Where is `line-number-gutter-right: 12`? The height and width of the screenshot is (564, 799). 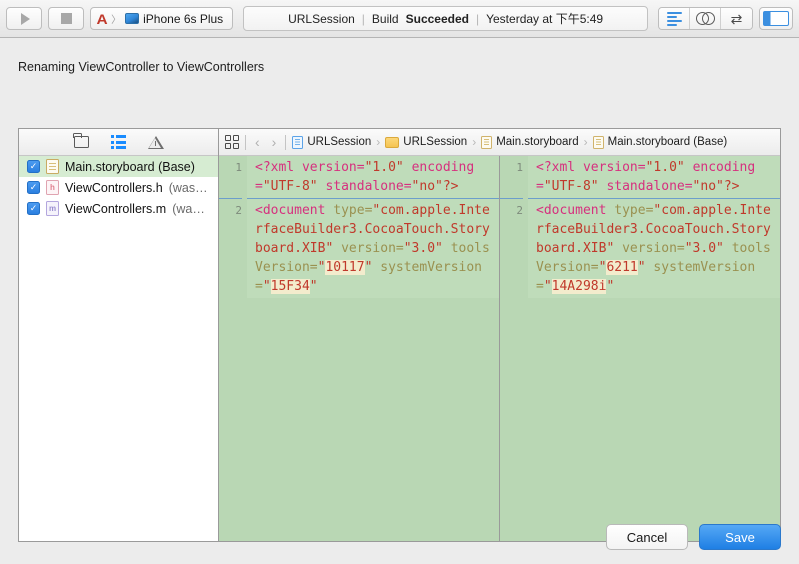
line-number-gutter-right: 12 is located at coordinates (514, 348).